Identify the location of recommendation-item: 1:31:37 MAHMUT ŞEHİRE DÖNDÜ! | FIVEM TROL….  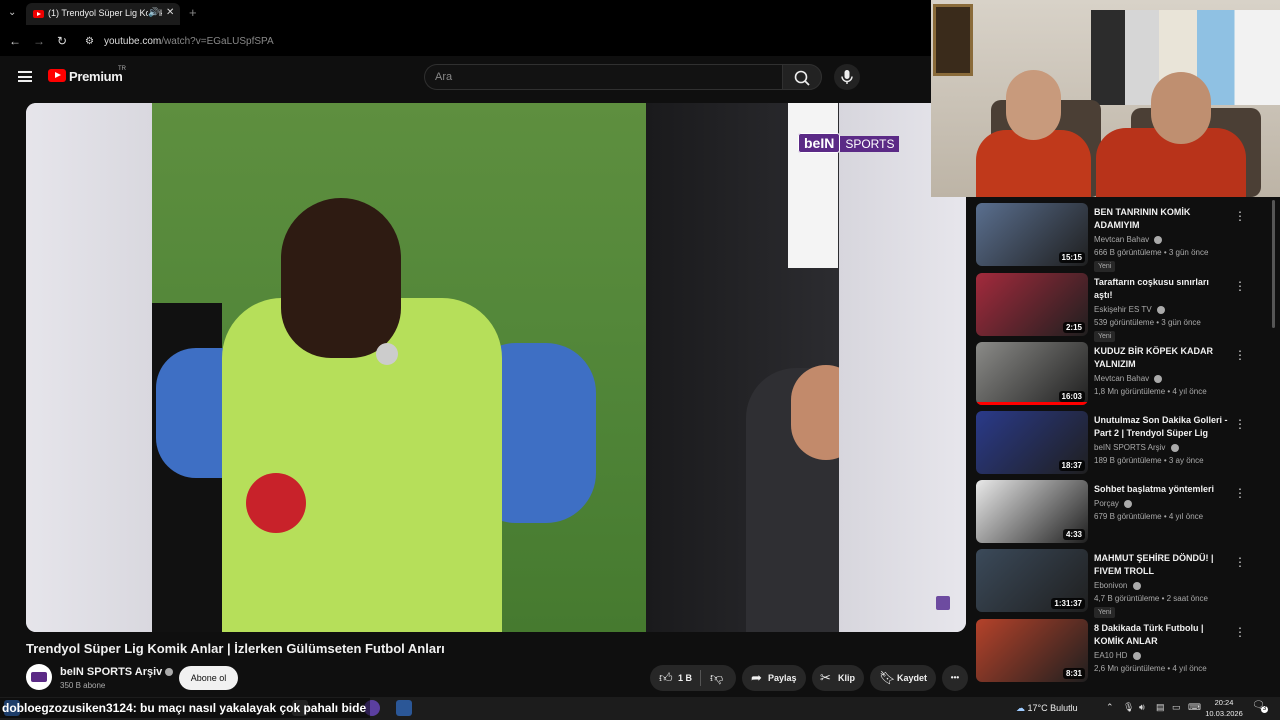
(1116, 583).